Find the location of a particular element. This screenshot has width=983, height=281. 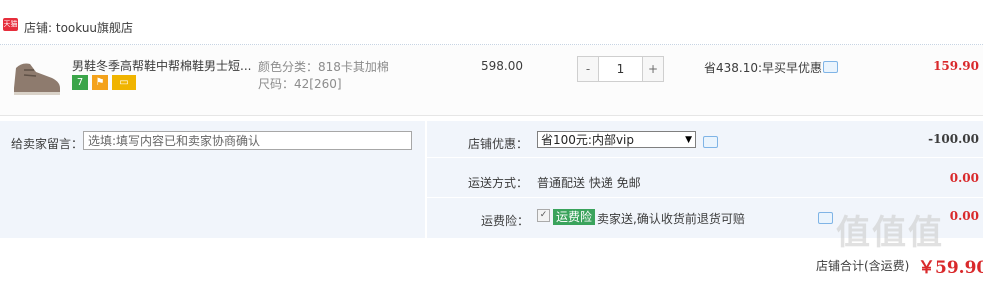

tmall-icon: 天猫 is located at coordinates (10, 24).